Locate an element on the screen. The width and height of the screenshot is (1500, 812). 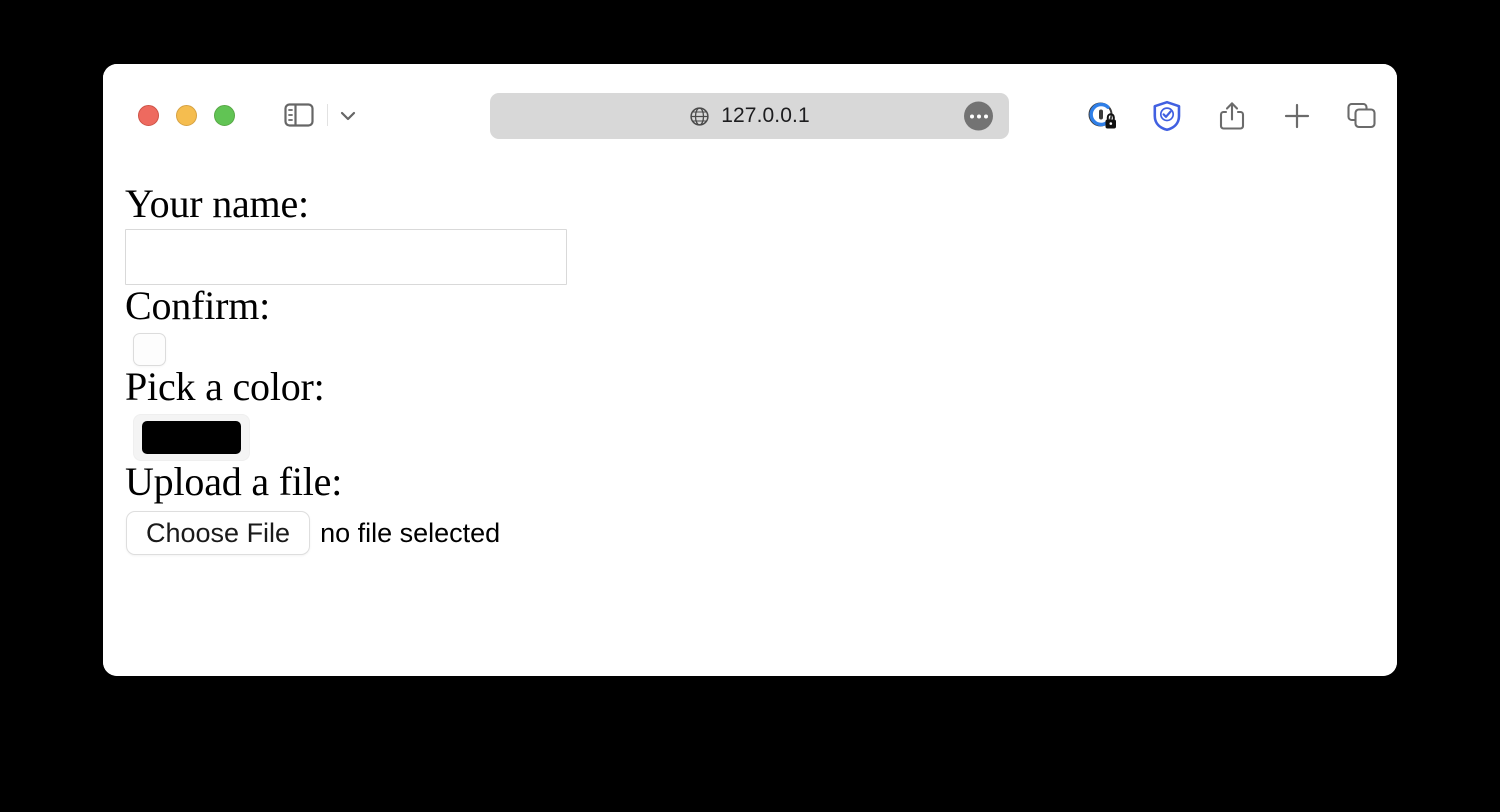
tab-overview-icon is located at coordinates (1362, 116).